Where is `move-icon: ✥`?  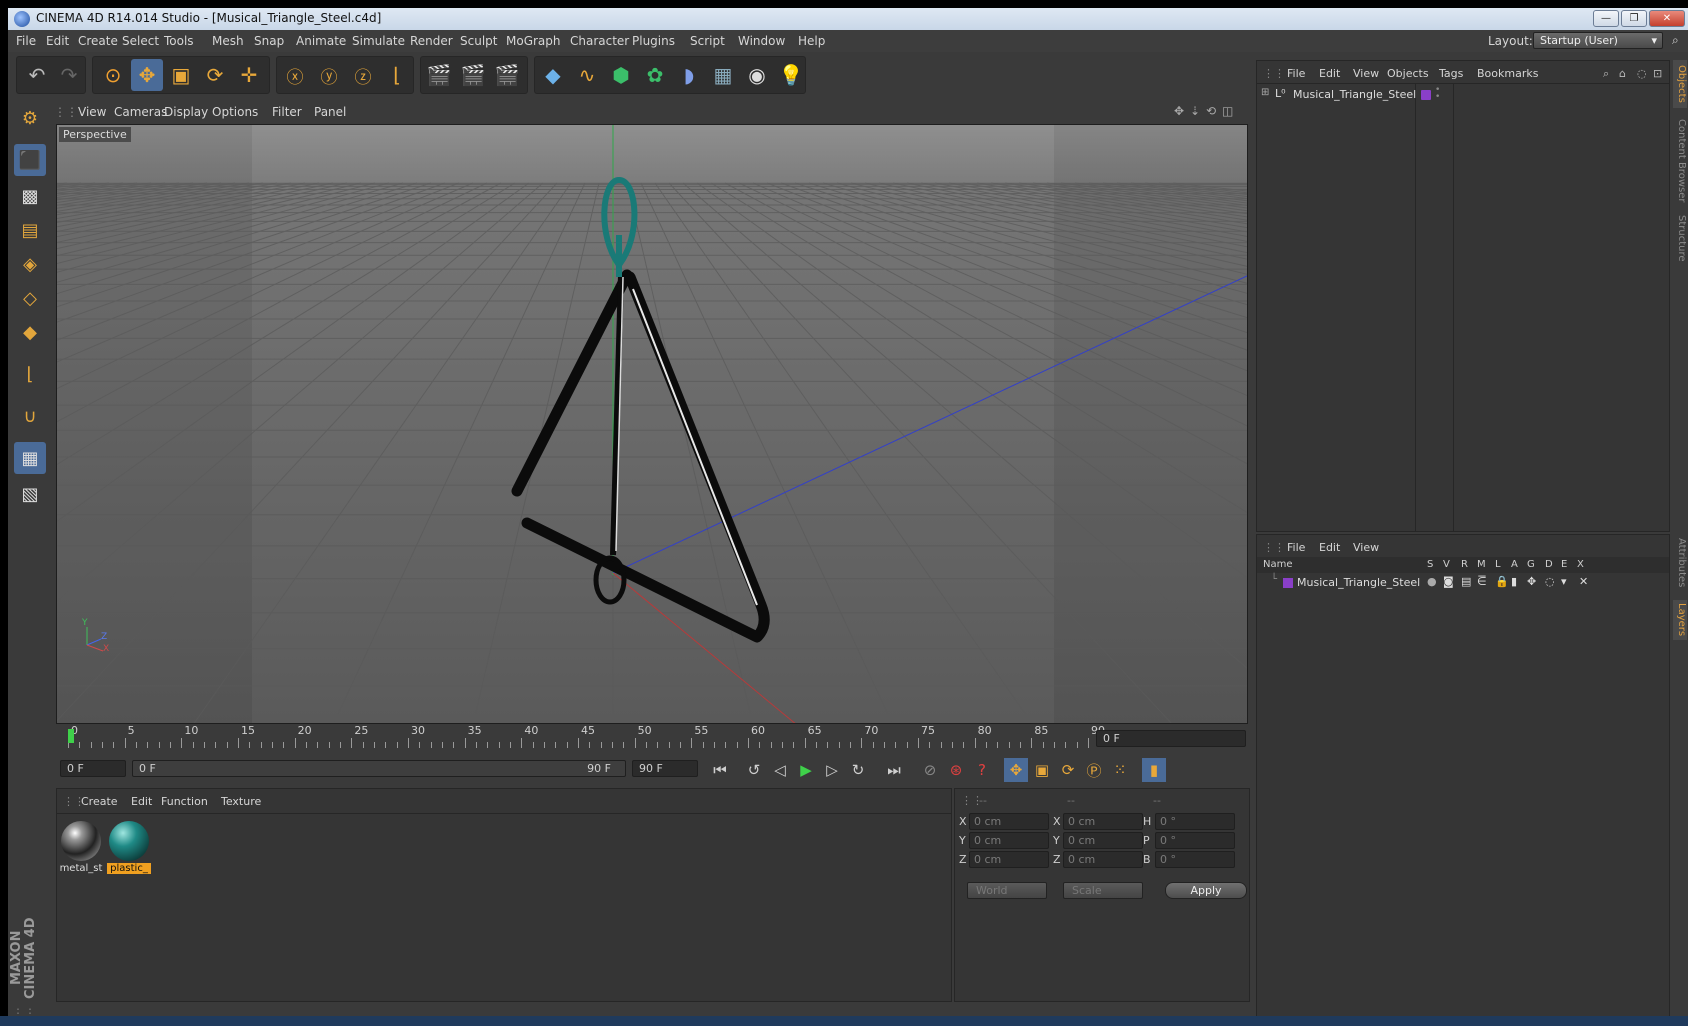
move-icon: ✥ is located at coordinates (147, 75).